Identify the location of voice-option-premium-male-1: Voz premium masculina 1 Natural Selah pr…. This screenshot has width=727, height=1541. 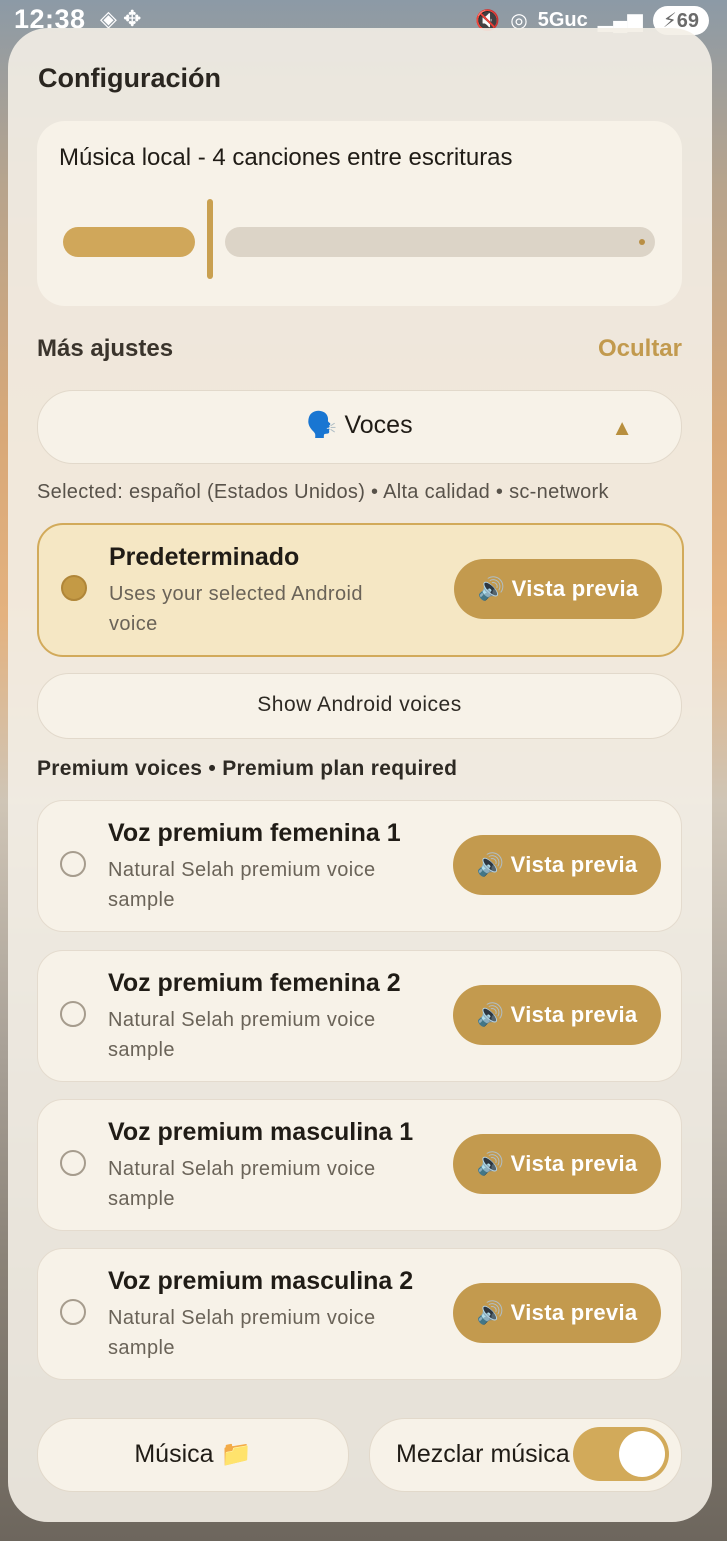
(359, 1165).